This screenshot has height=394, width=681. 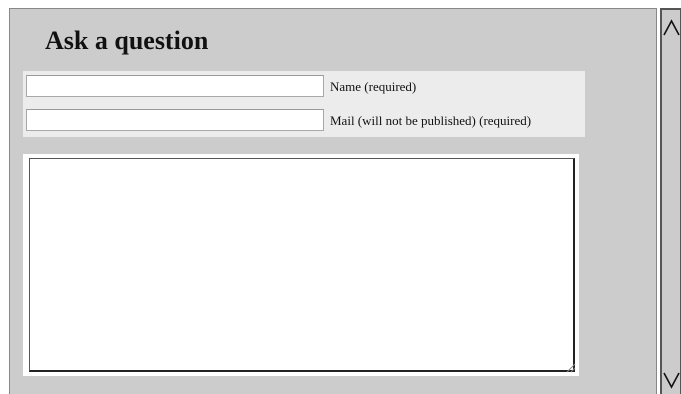 What do you see at coordinates (373, 86) in the screenshot?
I see `name-label: Name (required)` at bounding box center [373, 86].